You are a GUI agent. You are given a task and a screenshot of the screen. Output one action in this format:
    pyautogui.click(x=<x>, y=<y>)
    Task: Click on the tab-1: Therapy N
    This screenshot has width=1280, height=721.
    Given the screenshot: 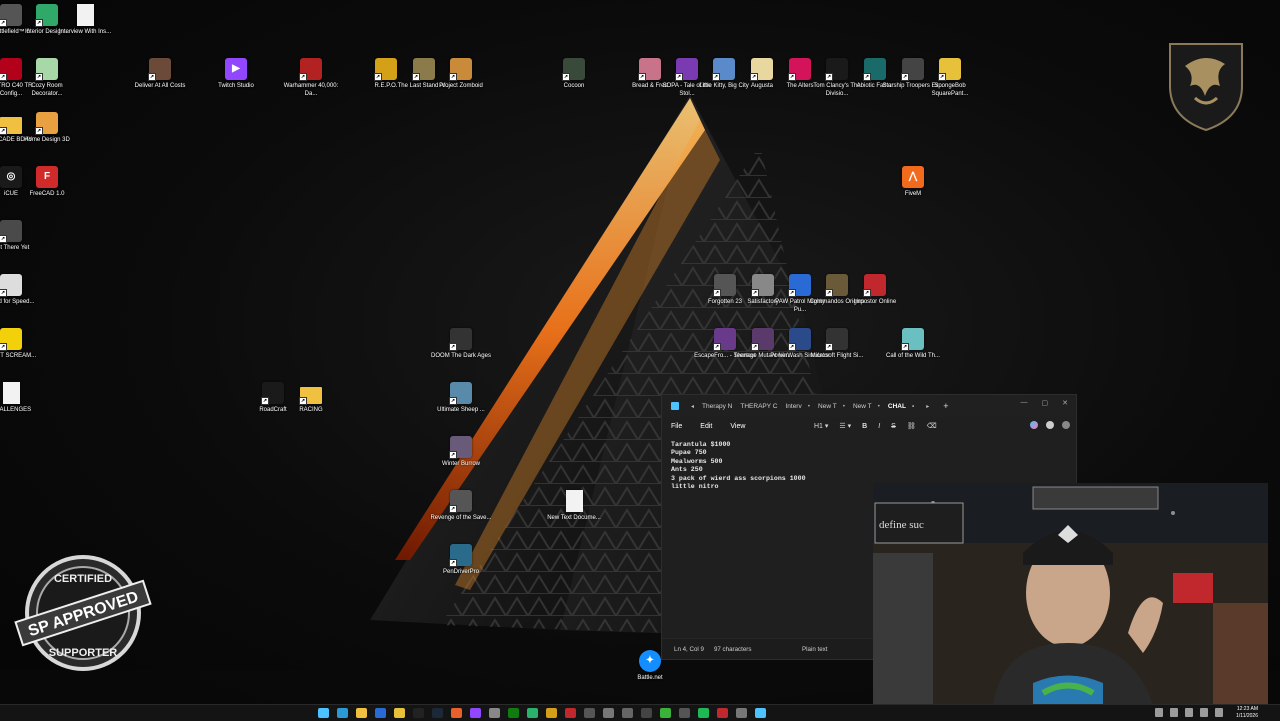 What is the action you would take?
    pyautogui.click(x=717, y=406)
    